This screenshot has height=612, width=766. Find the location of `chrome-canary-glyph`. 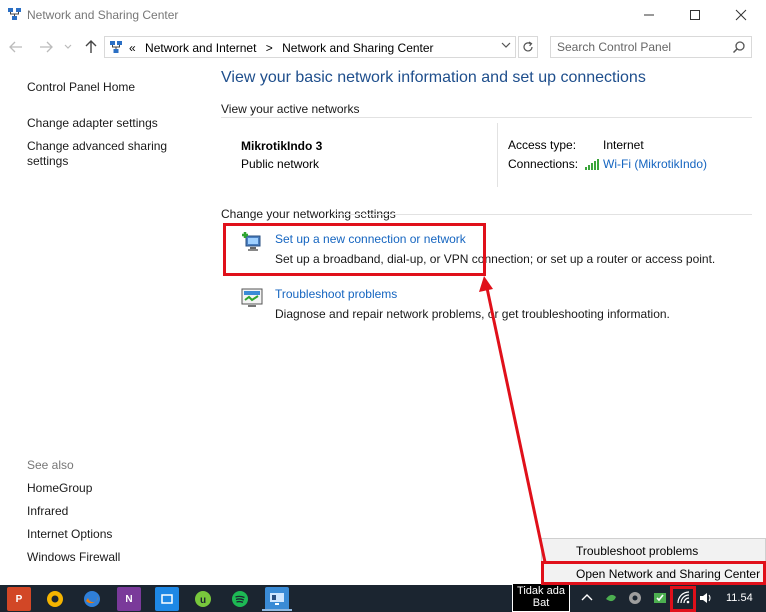

chrome-canary-glyph is located at coordinates (55, 599).